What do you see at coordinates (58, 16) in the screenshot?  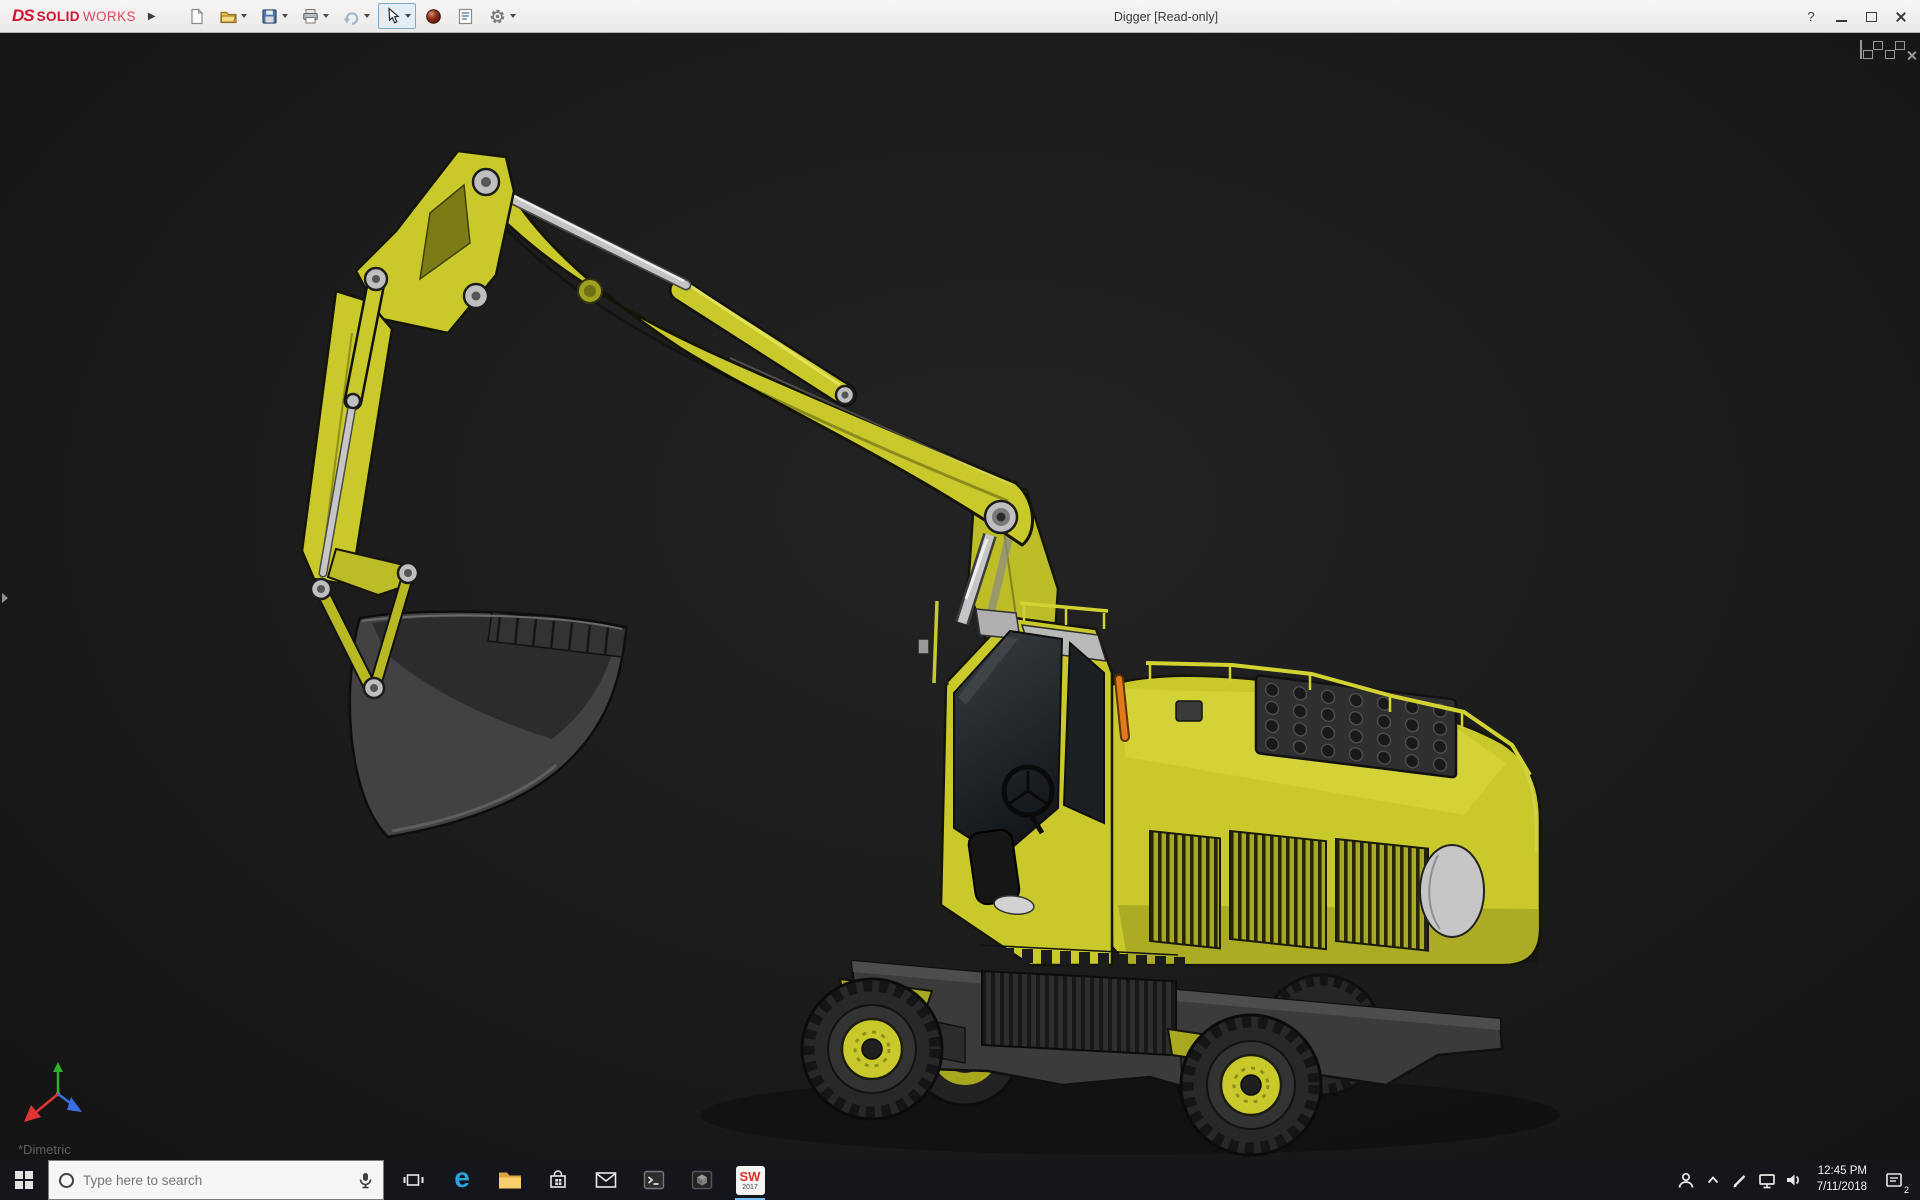 I see `logo-text-solid: SOLID` at bounding box center [58, 16].